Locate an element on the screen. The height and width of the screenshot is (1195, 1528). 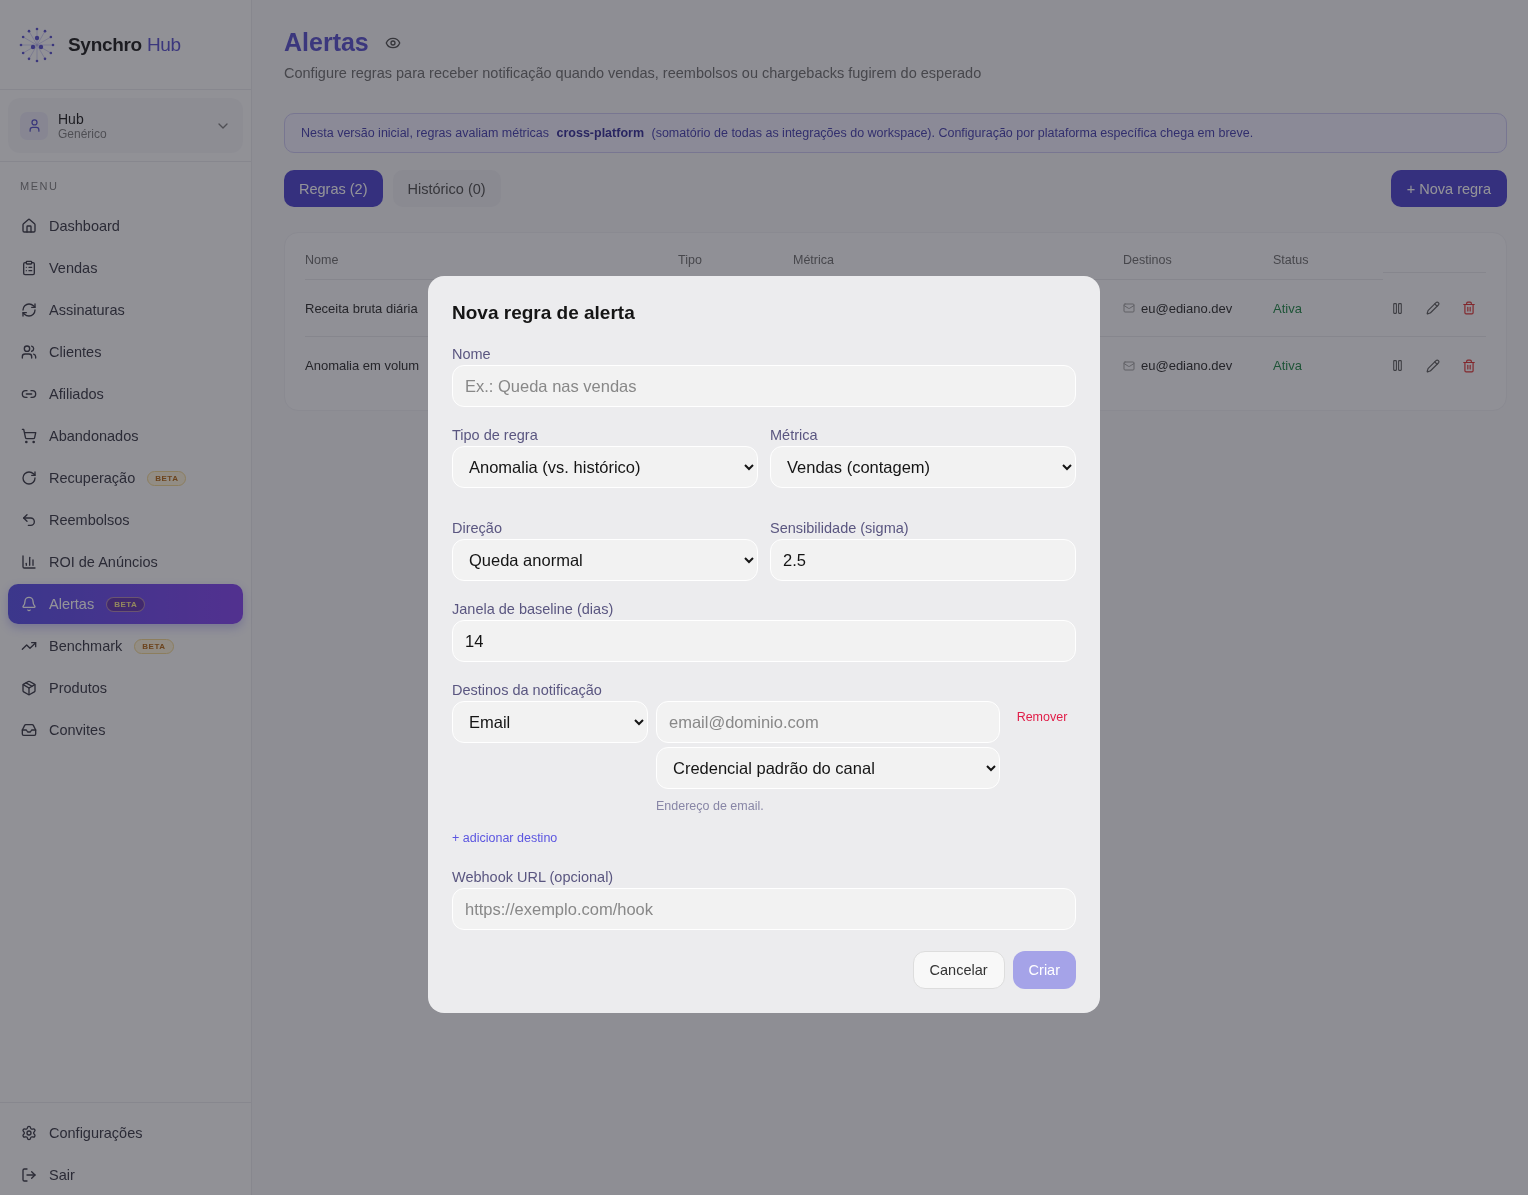
direction-select: Queda anormal is located at coordinates (605, 560).